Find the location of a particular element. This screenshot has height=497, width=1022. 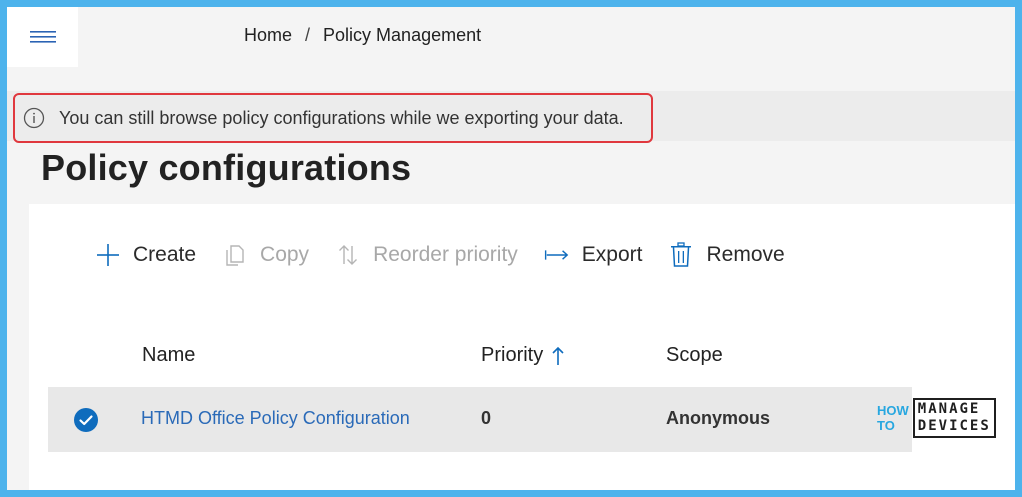

policy-name-link: HTMD Office Policy Configuration is located at coordinates (275, 418).